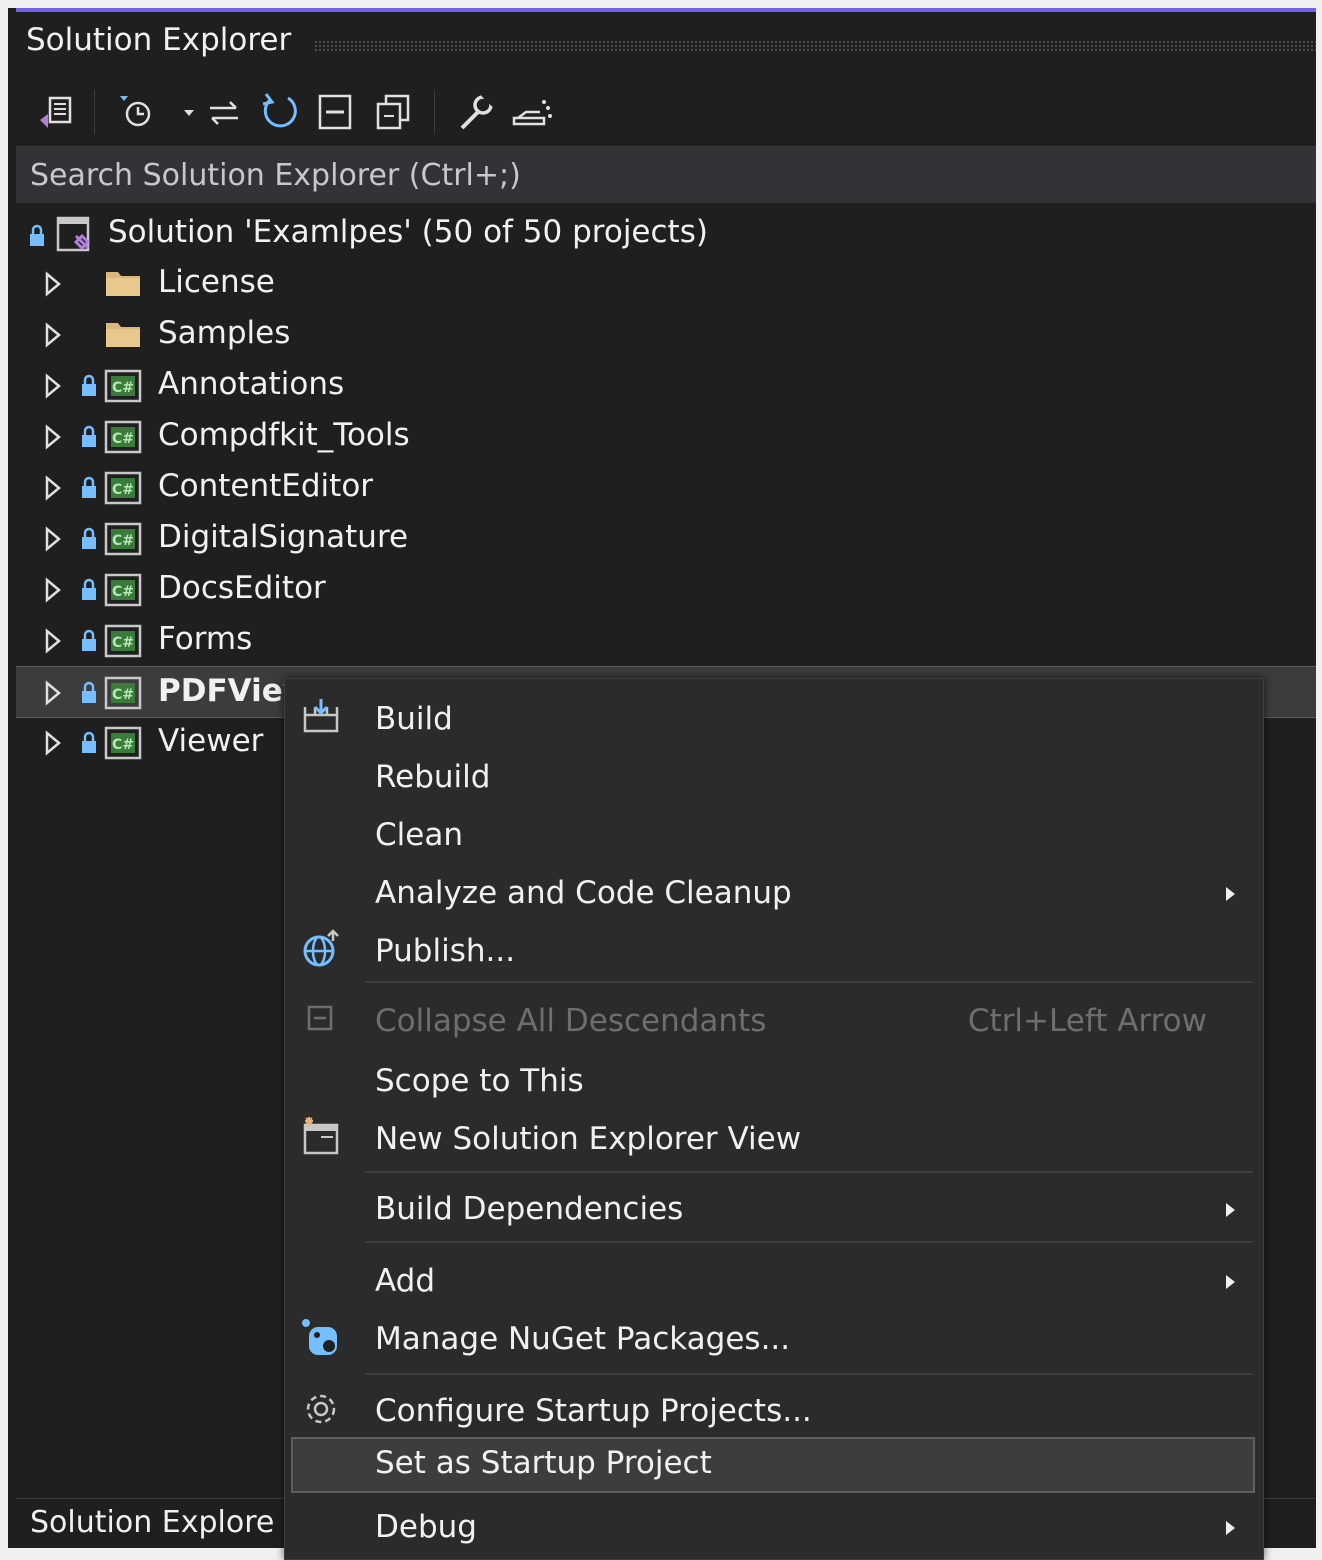 The width and height of the screenshot is (1322, 1560). I want to click on menu-item: Add, so click(774, 1279).